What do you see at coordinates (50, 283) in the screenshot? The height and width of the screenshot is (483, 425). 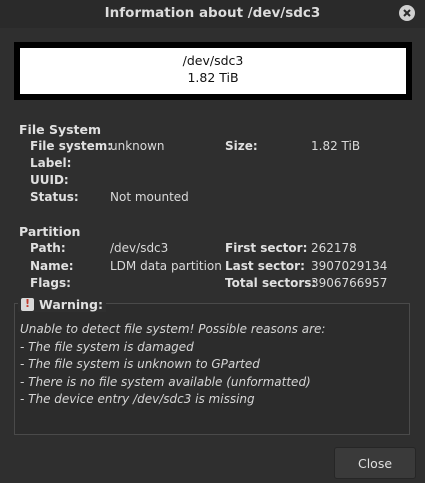 I see `flags-label: Flags:` at bounding box center [50, 283].